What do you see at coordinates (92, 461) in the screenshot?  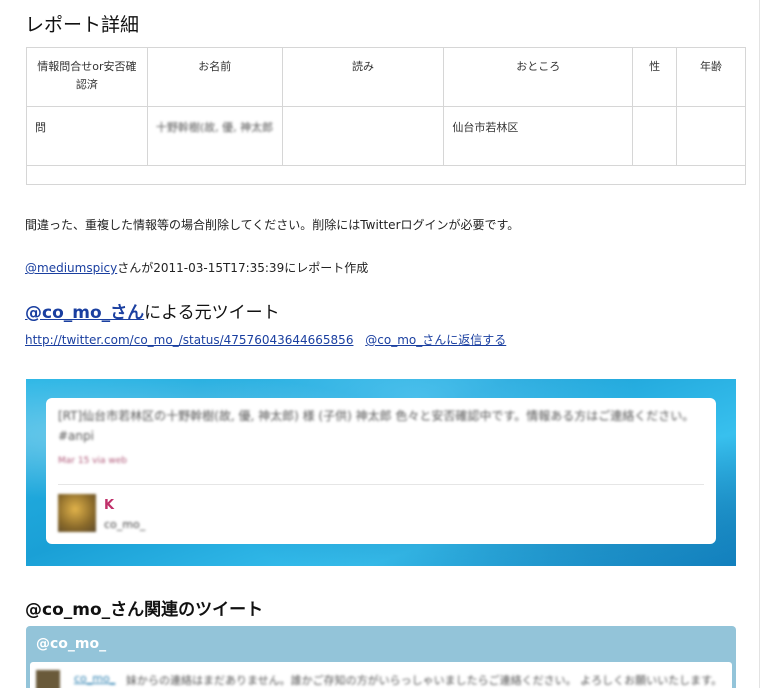 I see `embedded-tweet-meta: Mar 15 via web` at bounding box center [92, 461].